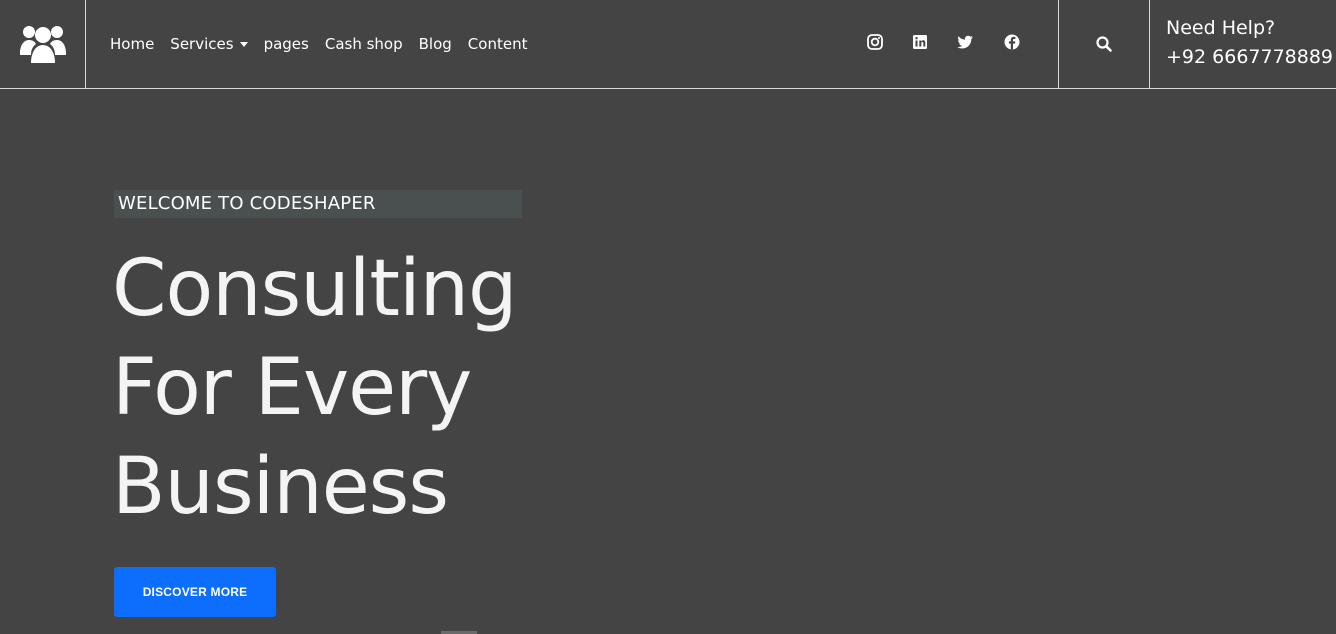  I want to click on nav-blog: Blog, so click(435, 44).